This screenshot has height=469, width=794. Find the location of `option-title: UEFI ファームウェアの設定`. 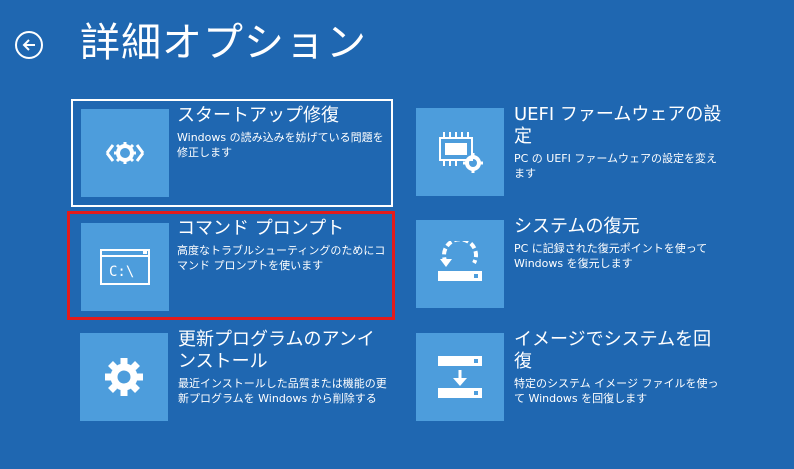

option-title: UEFI ファームウェアの設定 is located at coordinates (618, 125).